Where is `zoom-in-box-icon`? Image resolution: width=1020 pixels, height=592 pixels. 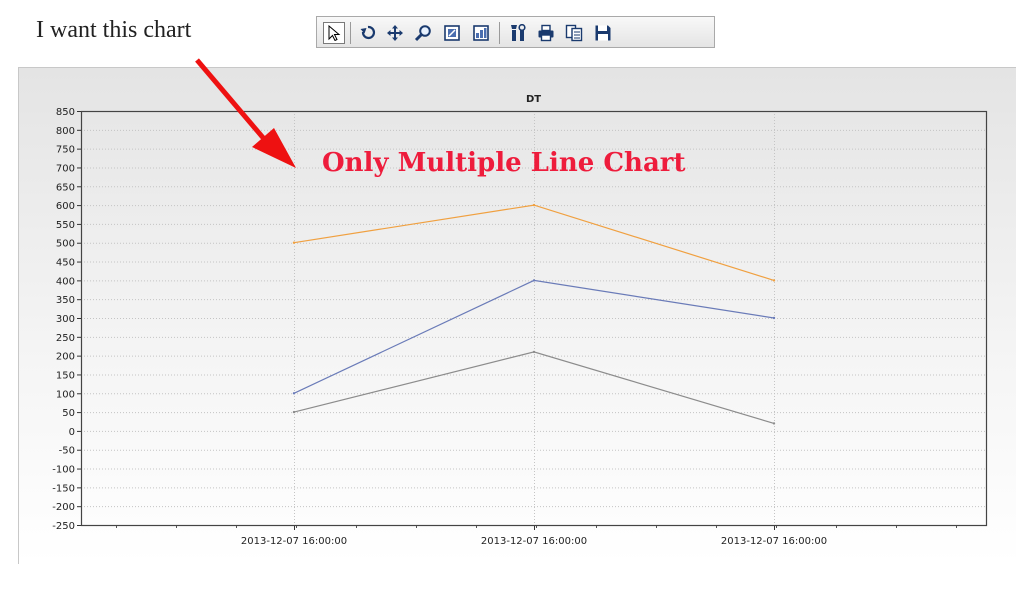 zoom-in-box-icon is located at coordinates (452, 33).